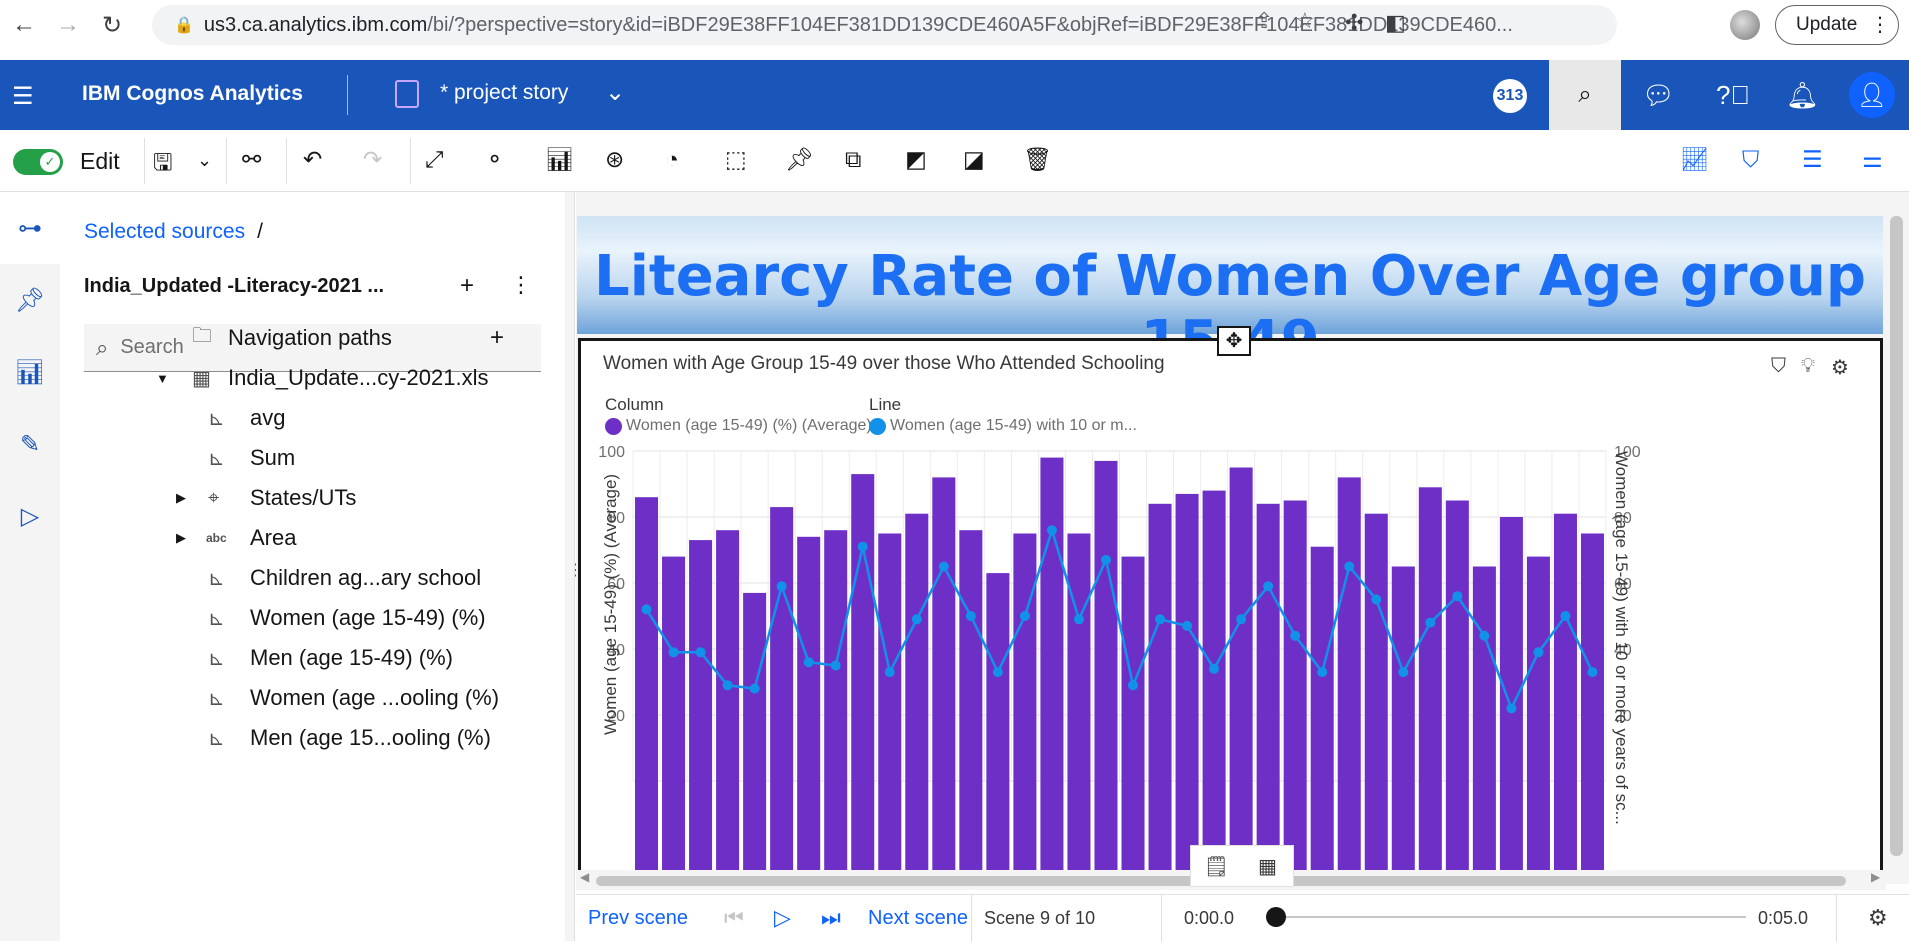  Describe the element at coordinates (497, 338) in the screenshot. I see `add-navigation-path-icon: +` at that location.